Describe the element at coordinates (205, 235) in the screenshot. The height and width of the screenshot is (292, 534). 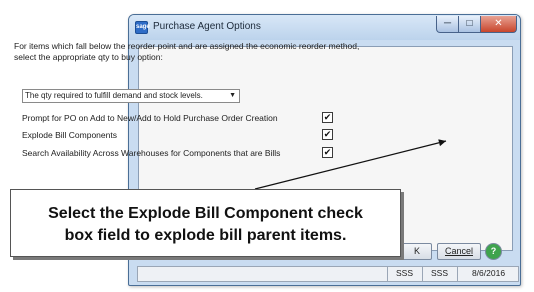
I see `callout-line-2: box field to explode bill parent items.` at that location.